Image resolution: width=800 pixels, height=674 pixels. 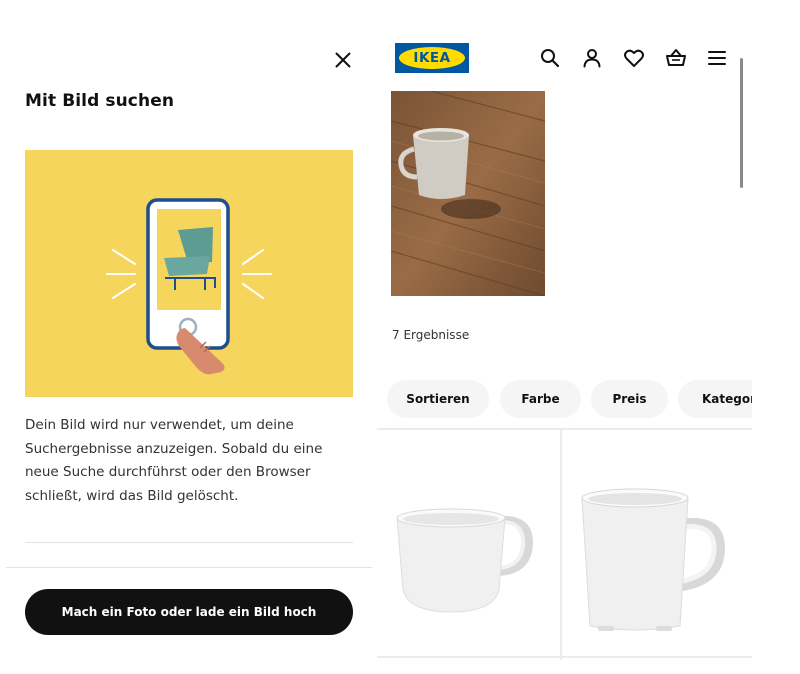 I want to click on uploaded-photo, so click(x=468, y=193).